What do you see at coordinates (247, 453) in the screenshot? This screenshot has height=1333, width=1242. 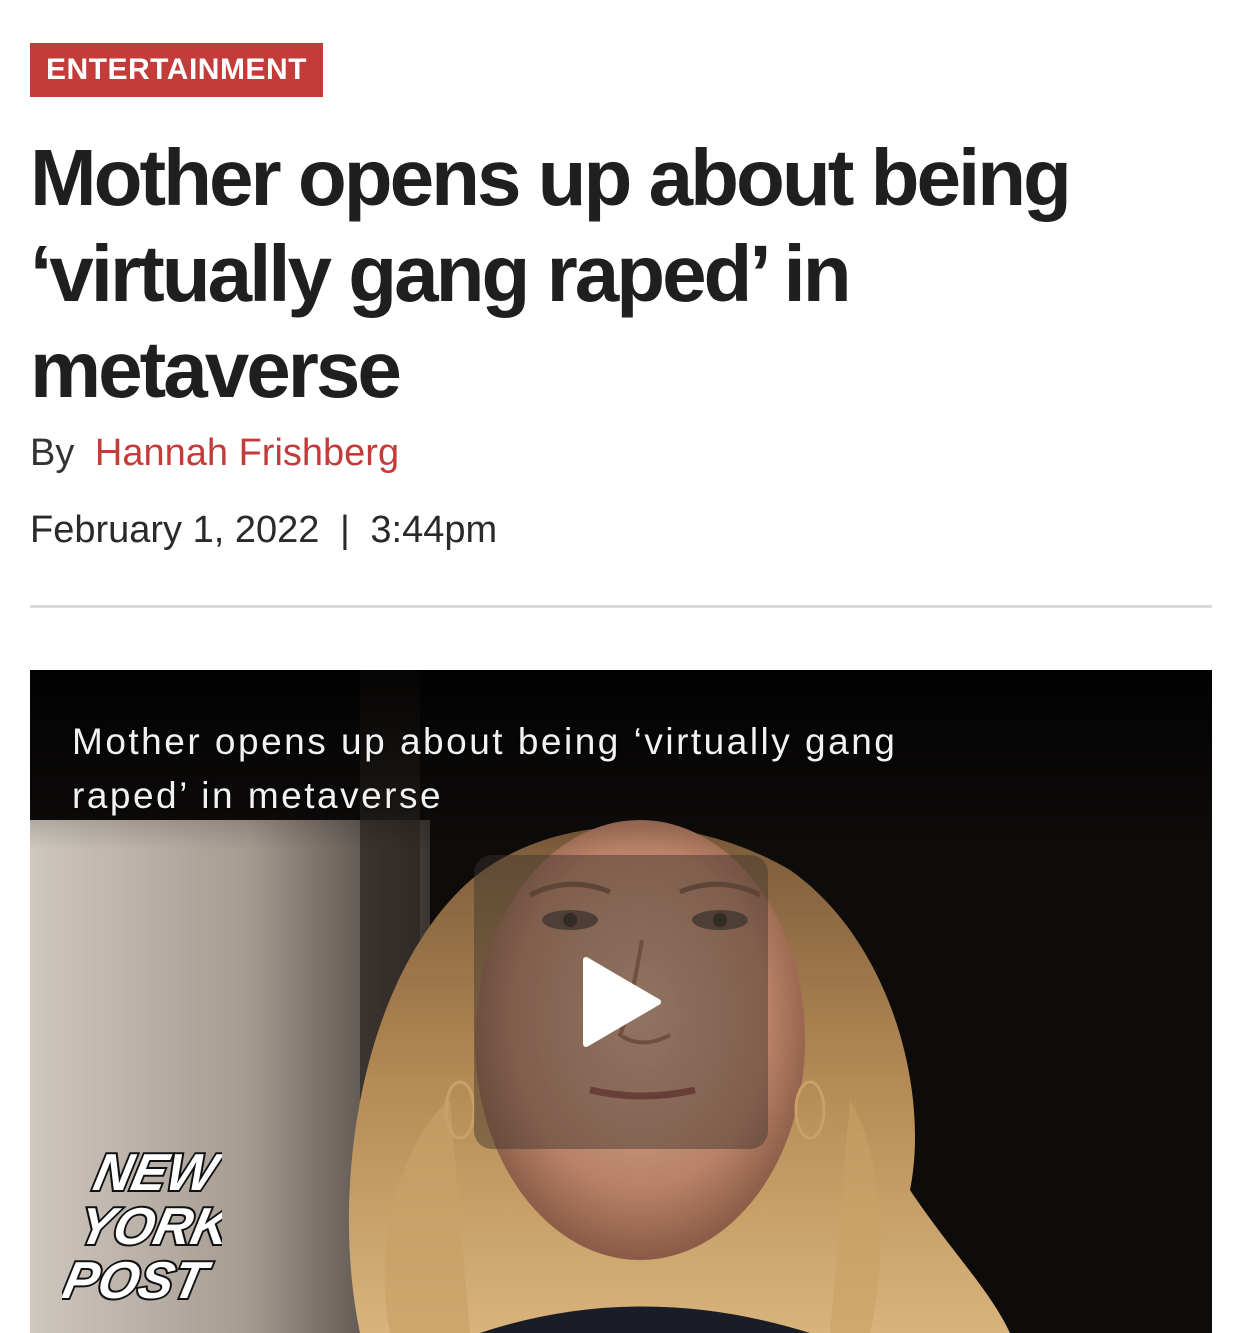 I see `author-link: Hannah Frishberg` at bounding box center [247, 453].